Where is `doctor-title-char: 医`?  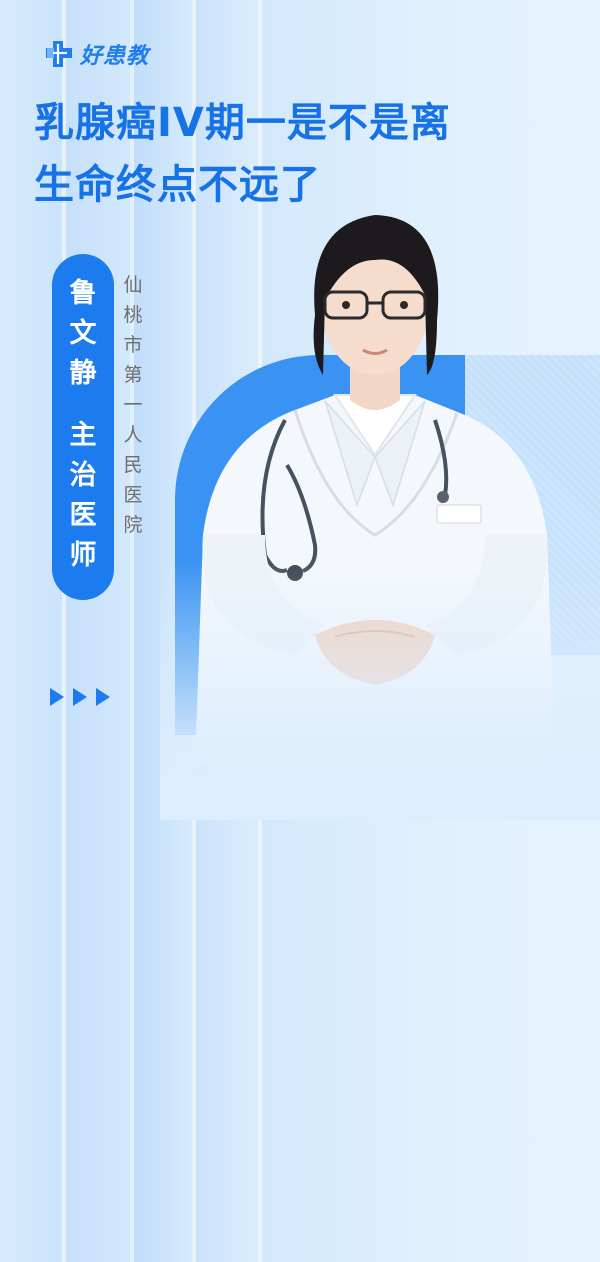
doctor-title-char: 医 is located at coordinates (83, 515).